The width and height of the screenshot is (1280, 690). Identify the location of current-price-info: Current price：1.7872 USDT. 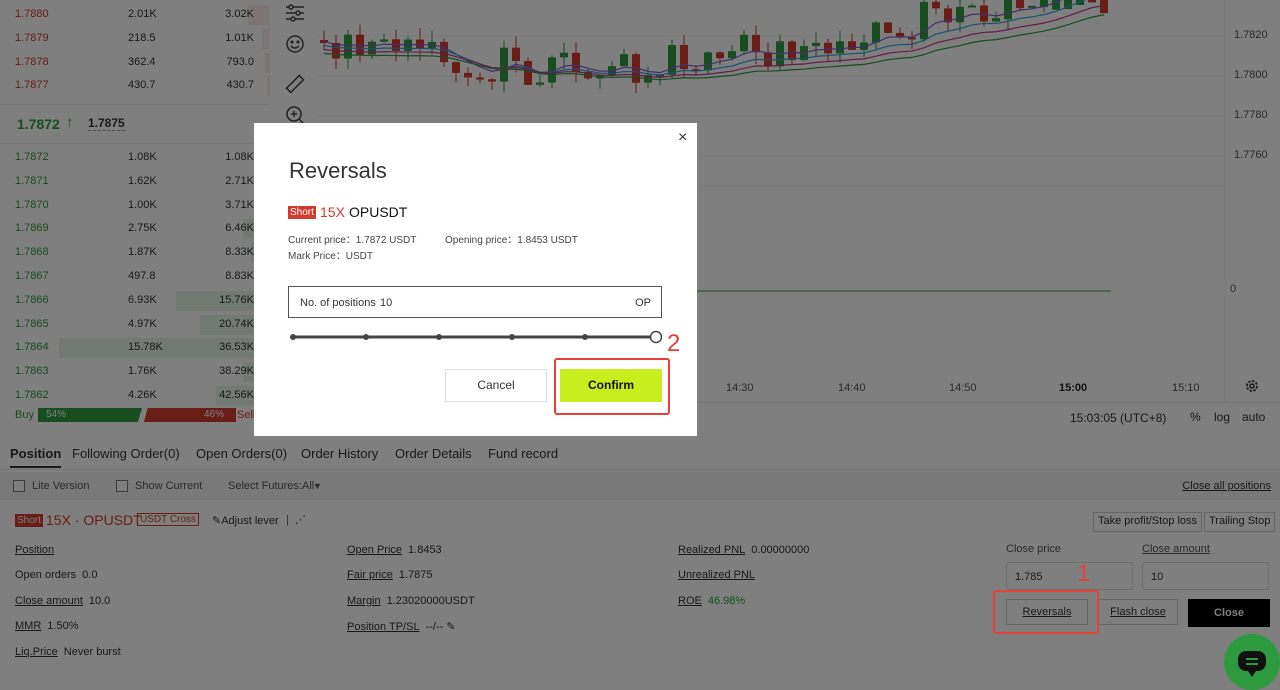
(352, 240).